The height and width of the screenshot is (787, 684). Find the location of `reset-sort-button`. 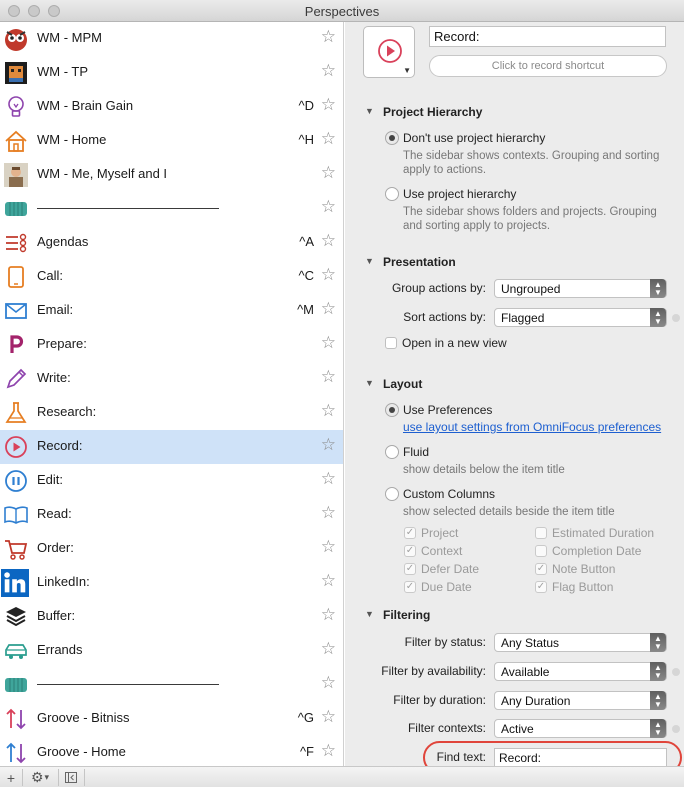

reset-sort-button is located at coordinates (676, 318).